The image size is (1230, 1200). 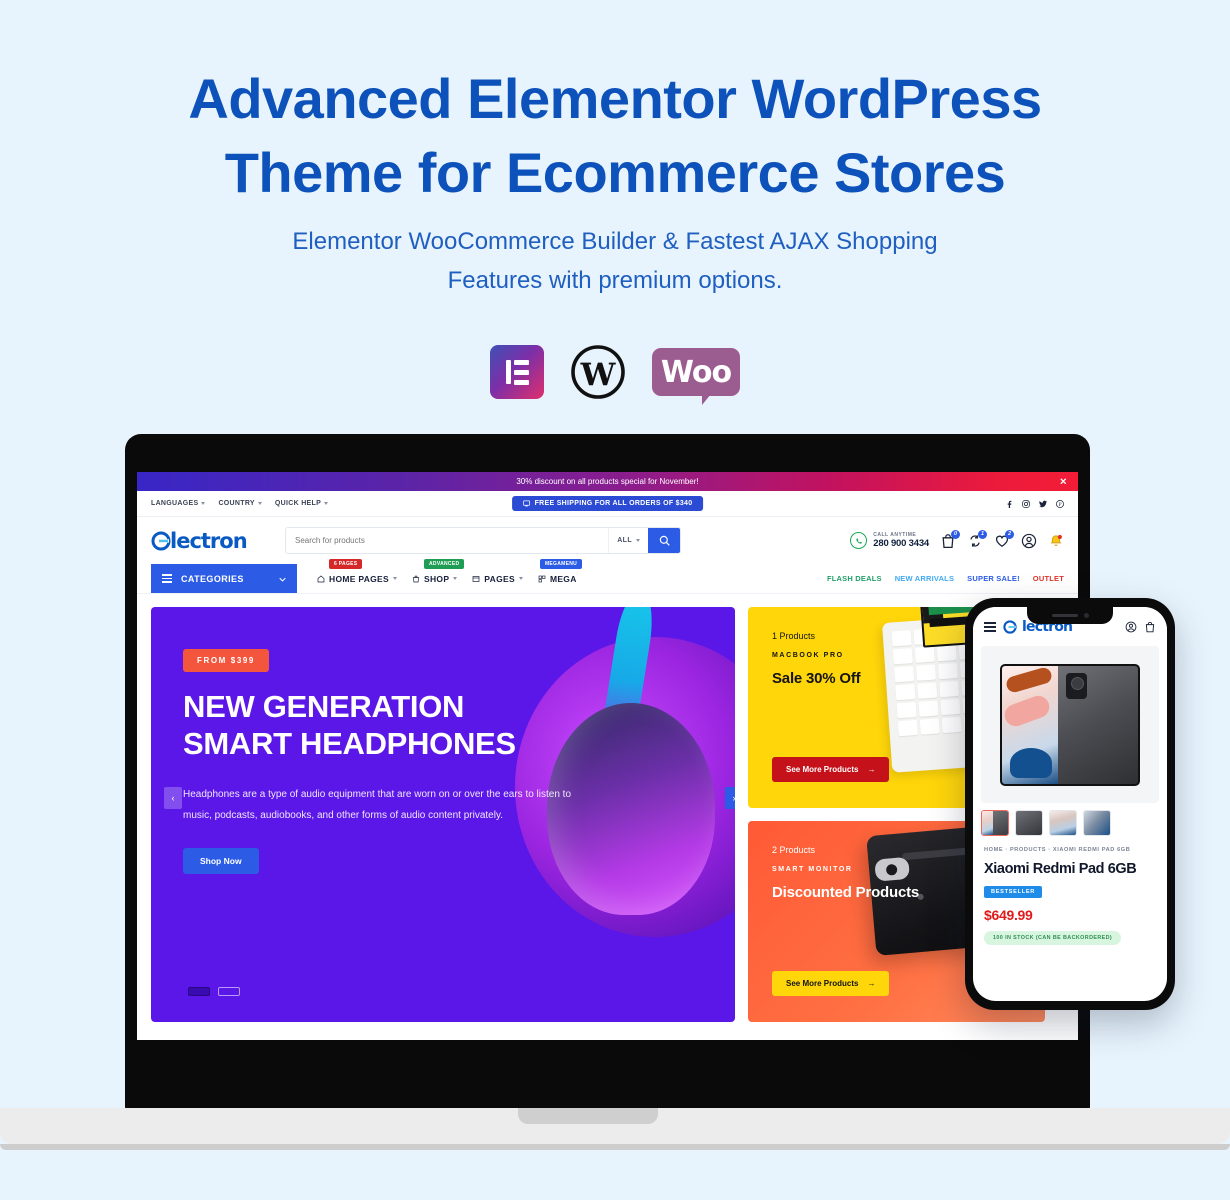 I want to click on nav-item-shop: SHOP ADVANCED, so click(x=438, y=571).